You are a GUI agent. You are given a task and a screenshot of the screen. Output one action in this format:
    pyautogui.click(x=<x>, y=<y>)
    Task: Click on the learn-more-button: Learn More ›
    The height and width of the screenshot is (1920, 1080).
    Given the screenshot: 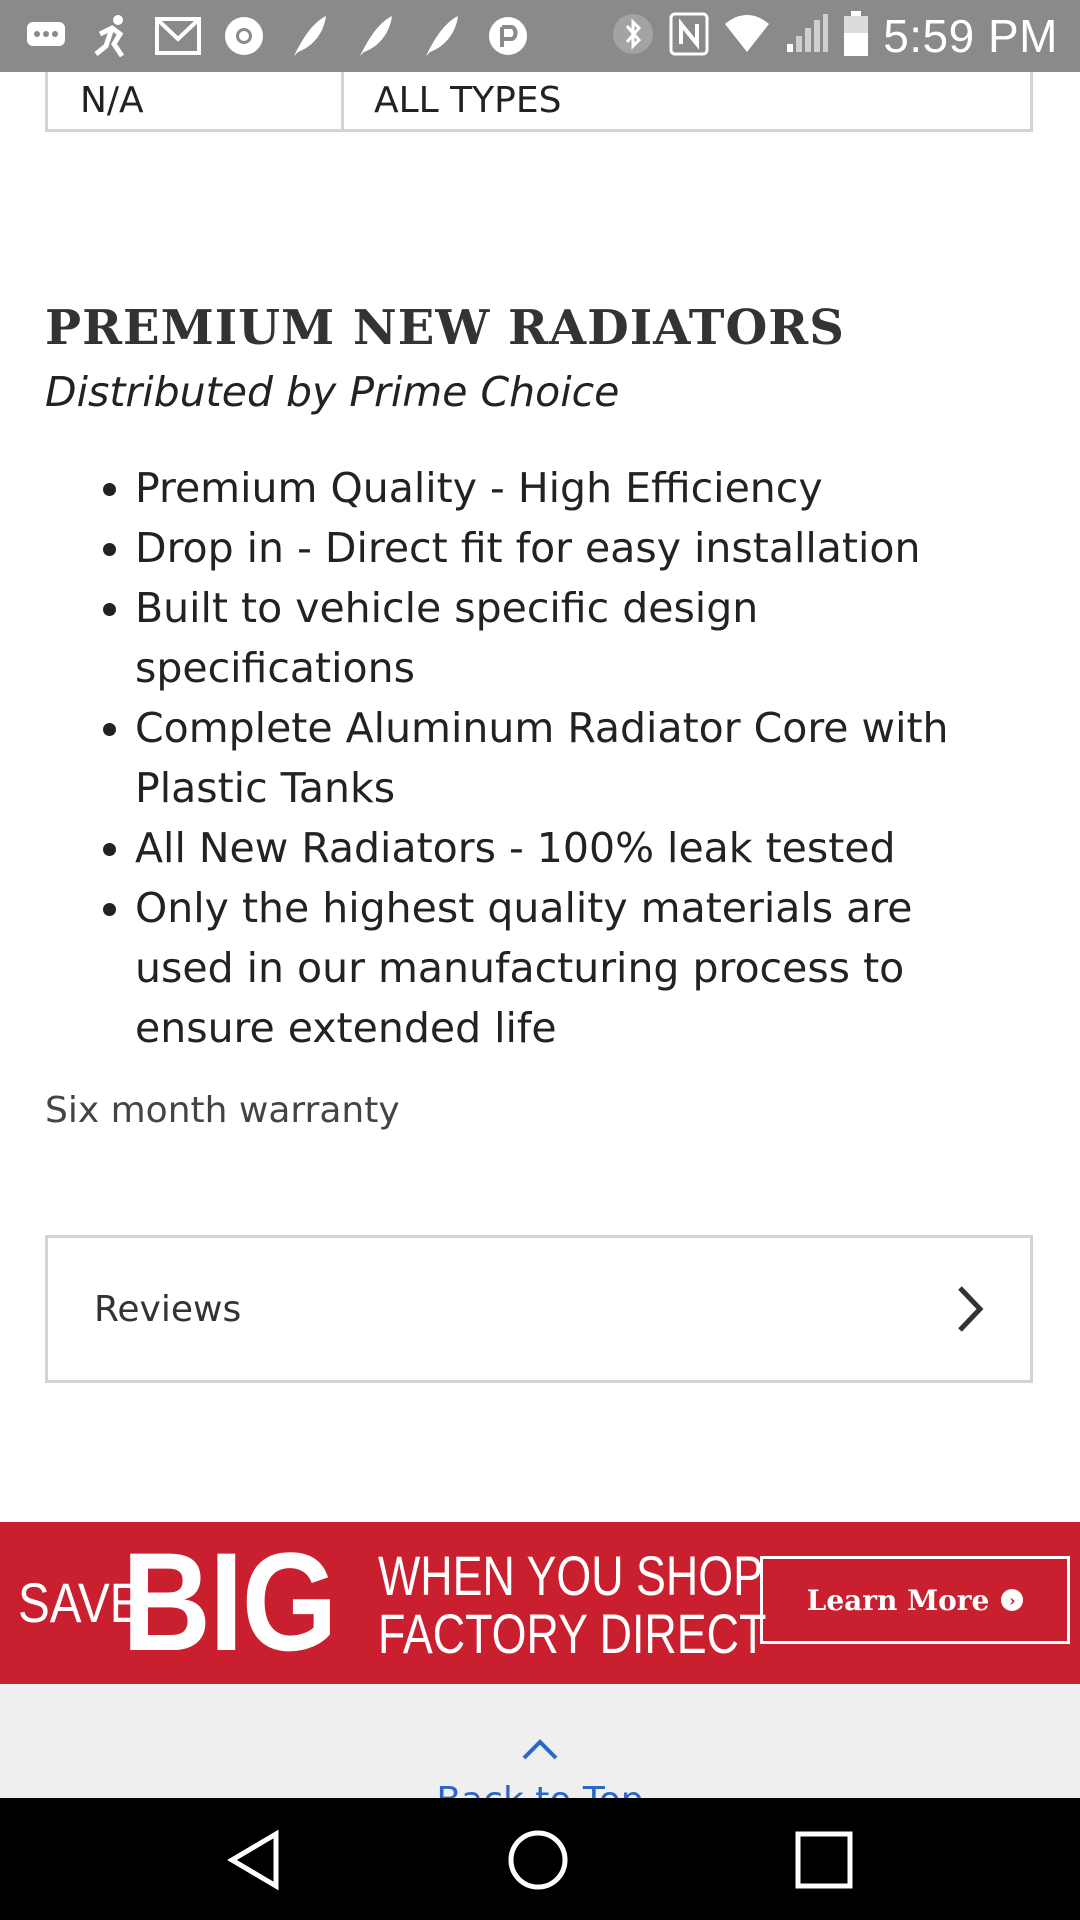 What is the action you would take?
    pyautogui.click(x=915, y=1600)
    